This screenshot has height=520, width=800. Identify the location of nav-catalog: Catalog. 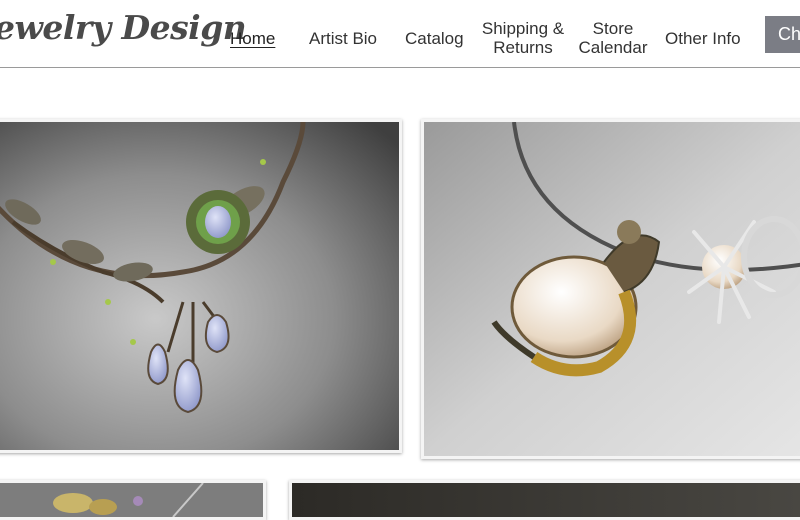
(434, 38).